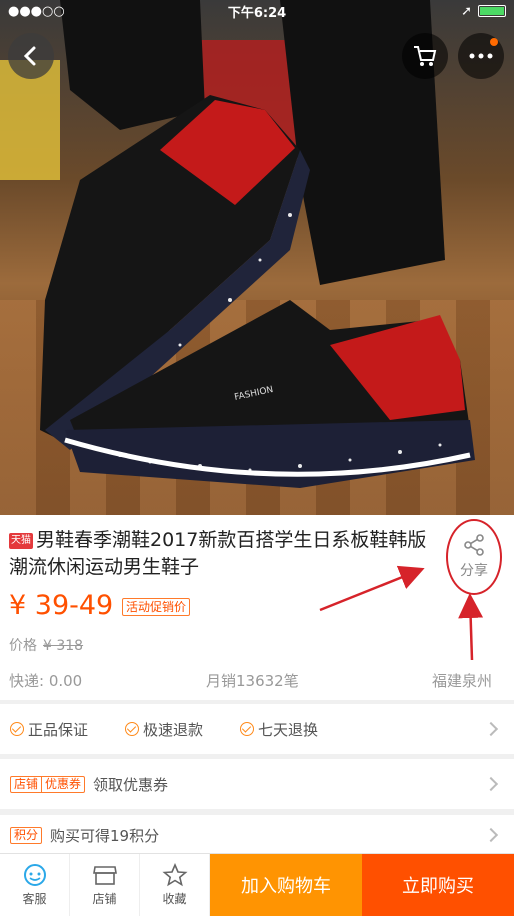 Image resolution: width=514 pixels, height=916 pixels. What do you see at coordinates (257, 835) in the screenshot?
I see `points-row: 积分 购买可得19积分` at bounding box center [257, 835].